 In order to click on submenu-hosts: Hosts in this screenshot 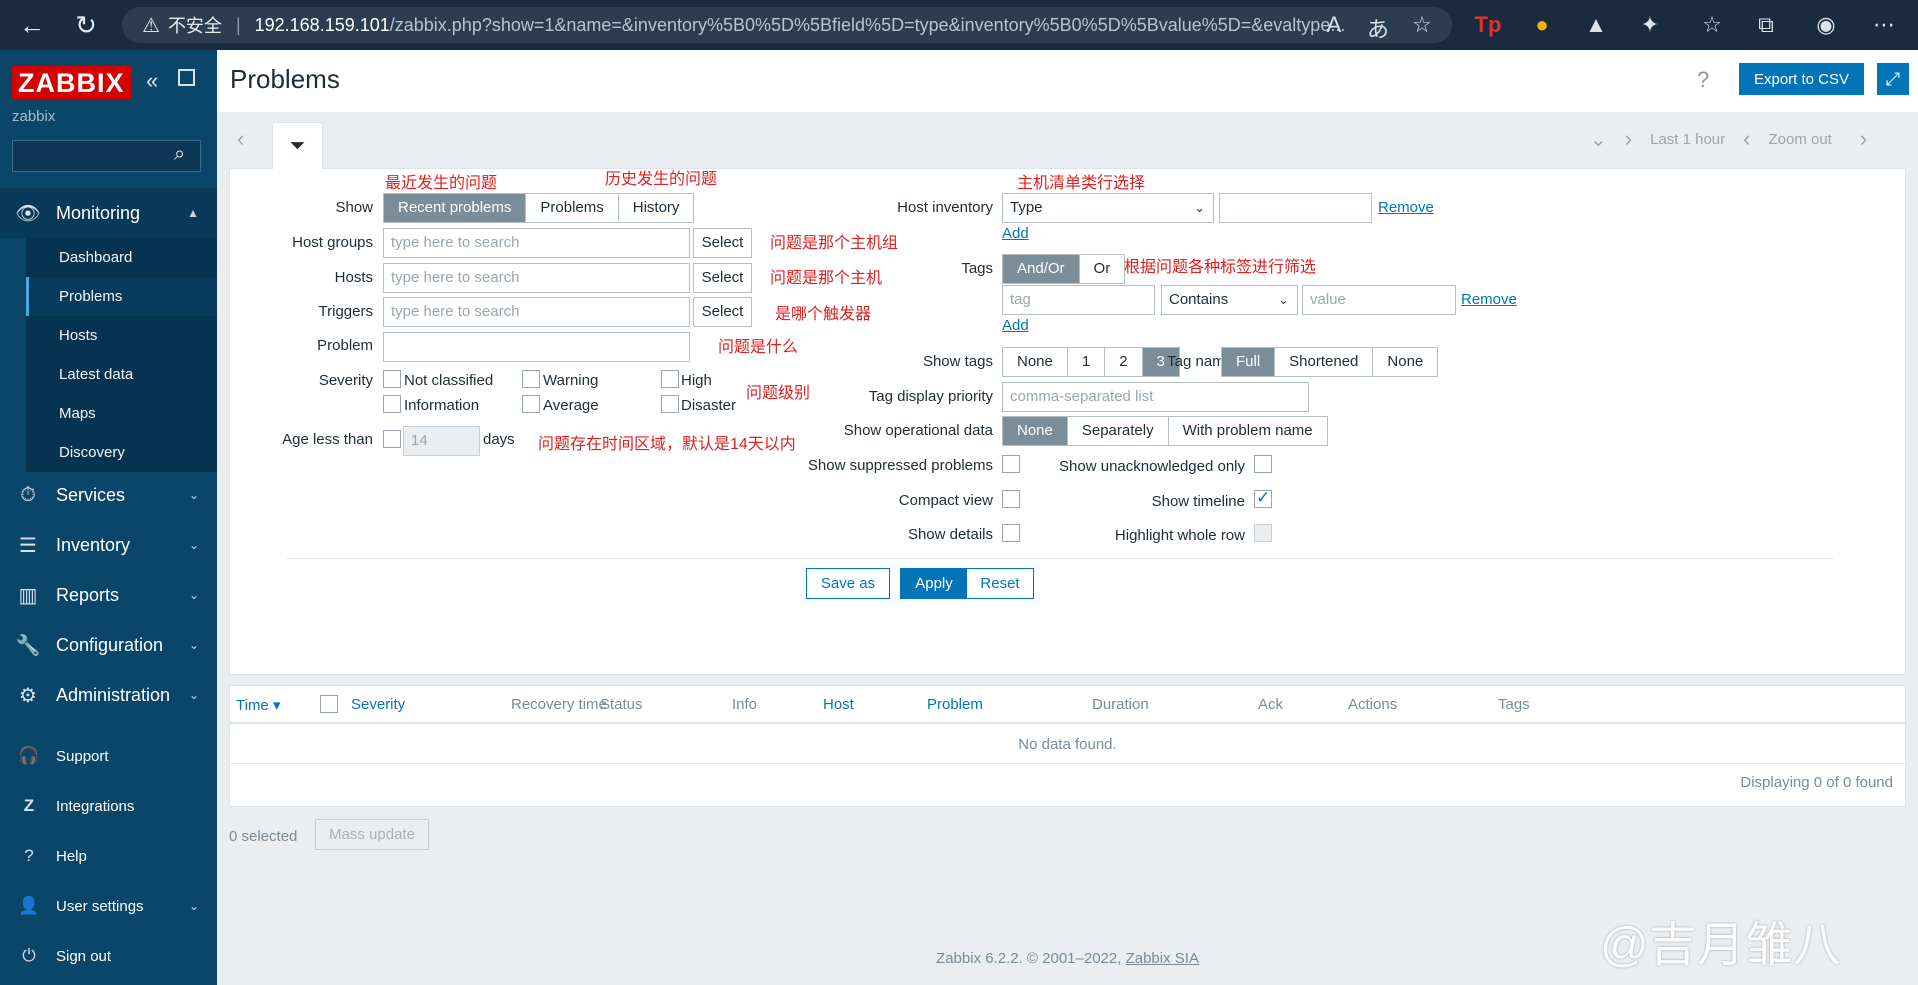, I will do `click(121, 335)`.